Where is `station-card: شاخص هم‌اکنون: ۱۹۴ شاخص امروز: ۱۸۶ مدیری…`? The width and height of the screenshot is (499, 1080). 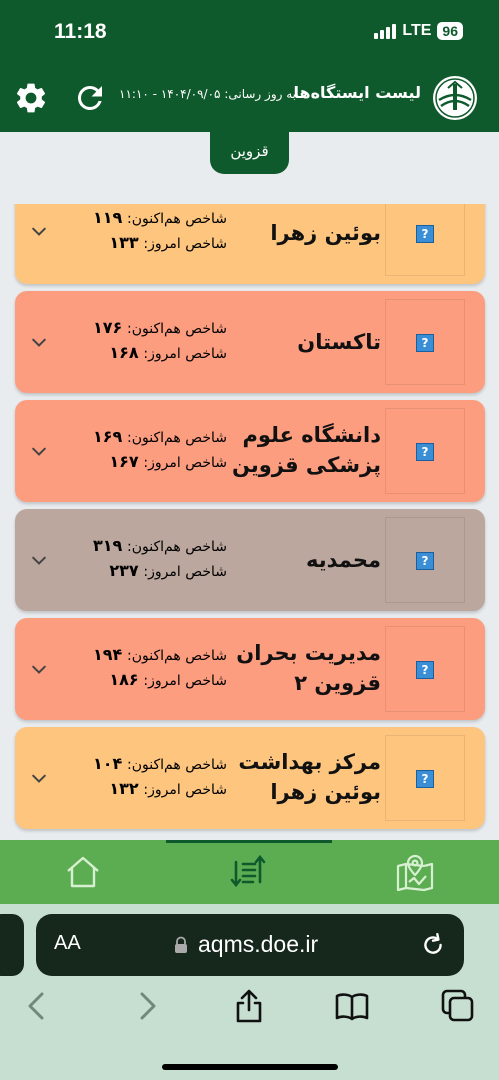 station-card: شاخص هم‌اکنون: ۱۹۴ شاخص امروز: ۱۸۶ مدیری… is located at coordinates (250, 669).